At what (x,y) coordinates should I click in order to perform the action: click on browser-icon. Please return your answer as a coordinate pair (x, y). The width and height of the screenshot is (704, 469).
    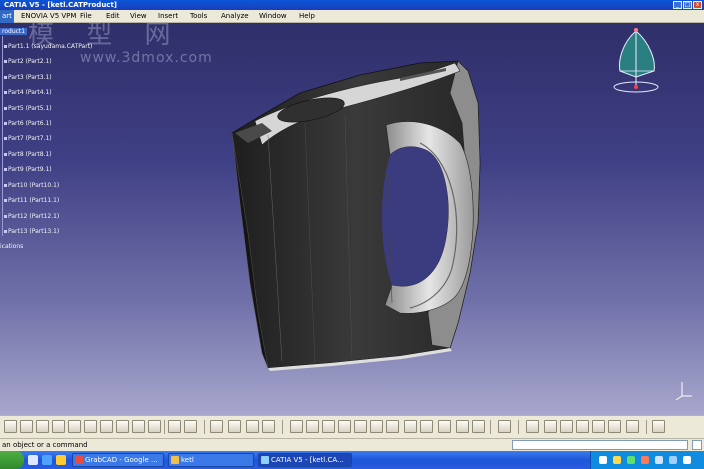
    Looking at the image, I should click on (47, 460).